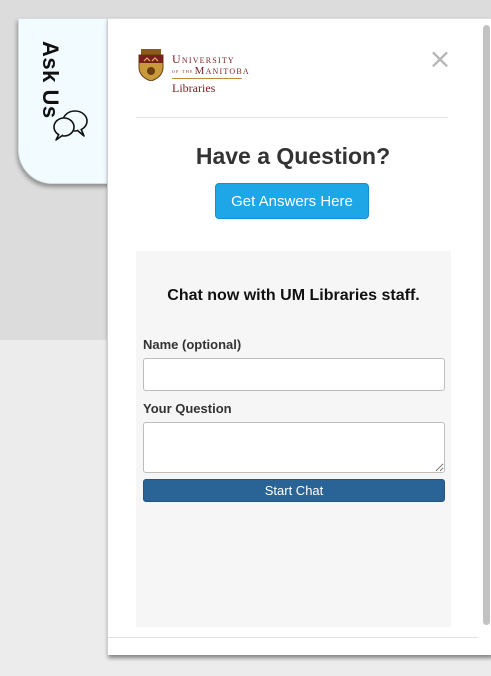 Image resolution: width=491 pixels, height=676 pixels. Describe the element at coordinates (292, 117) in the screenshot. I see `header-divider` at that location.